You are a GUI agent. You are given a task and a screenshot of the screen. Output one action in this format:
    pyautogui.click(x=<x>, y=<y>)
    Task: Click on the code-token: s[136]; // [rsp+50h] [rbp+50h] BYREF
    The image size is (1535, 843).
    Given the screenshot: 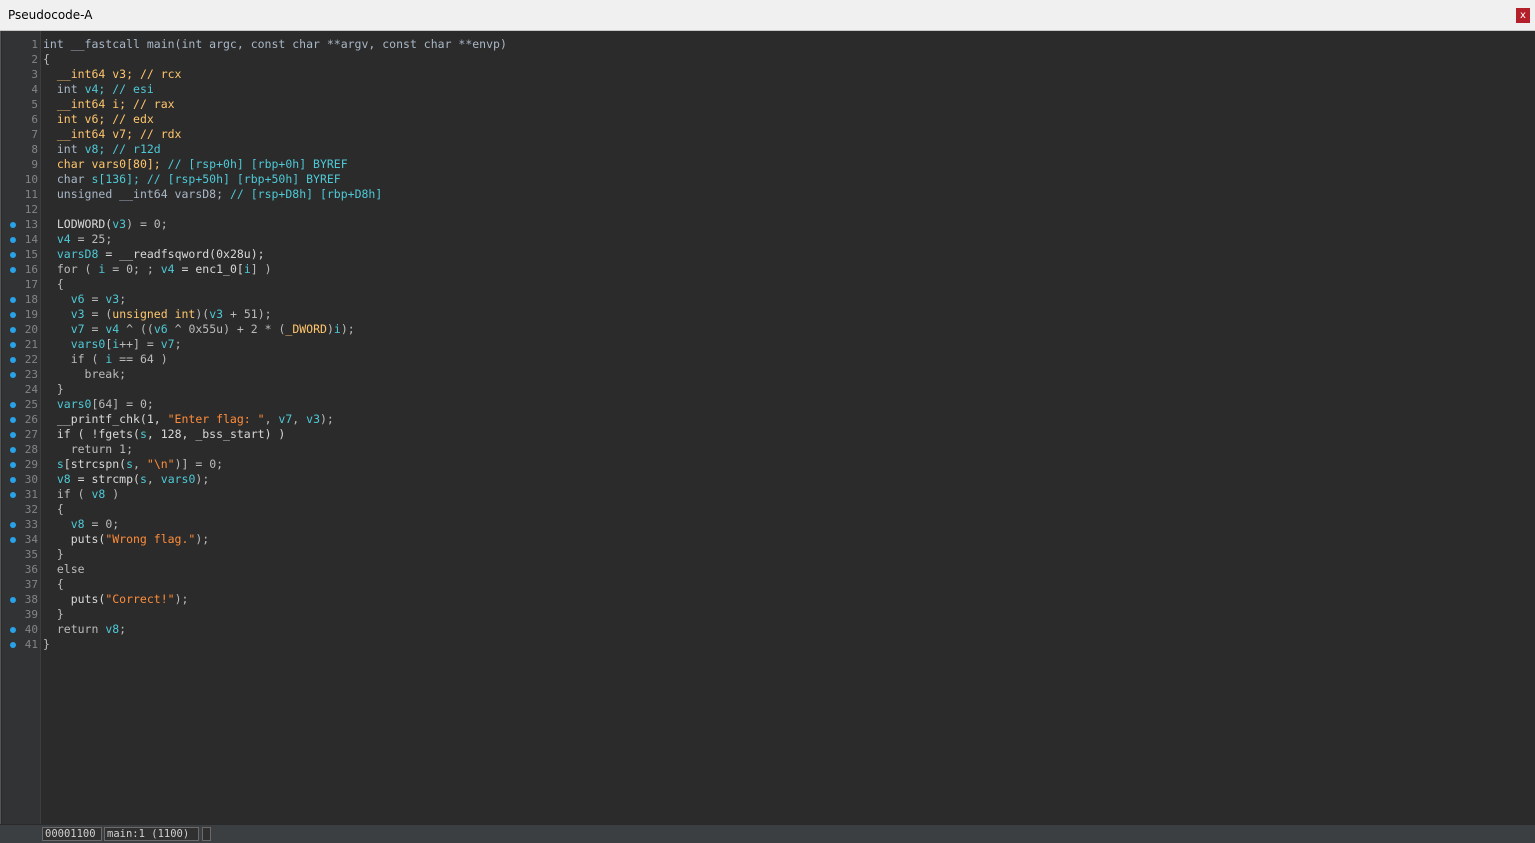 What is the action you would take?
    pyautogui.click(x=216, y=179)
    